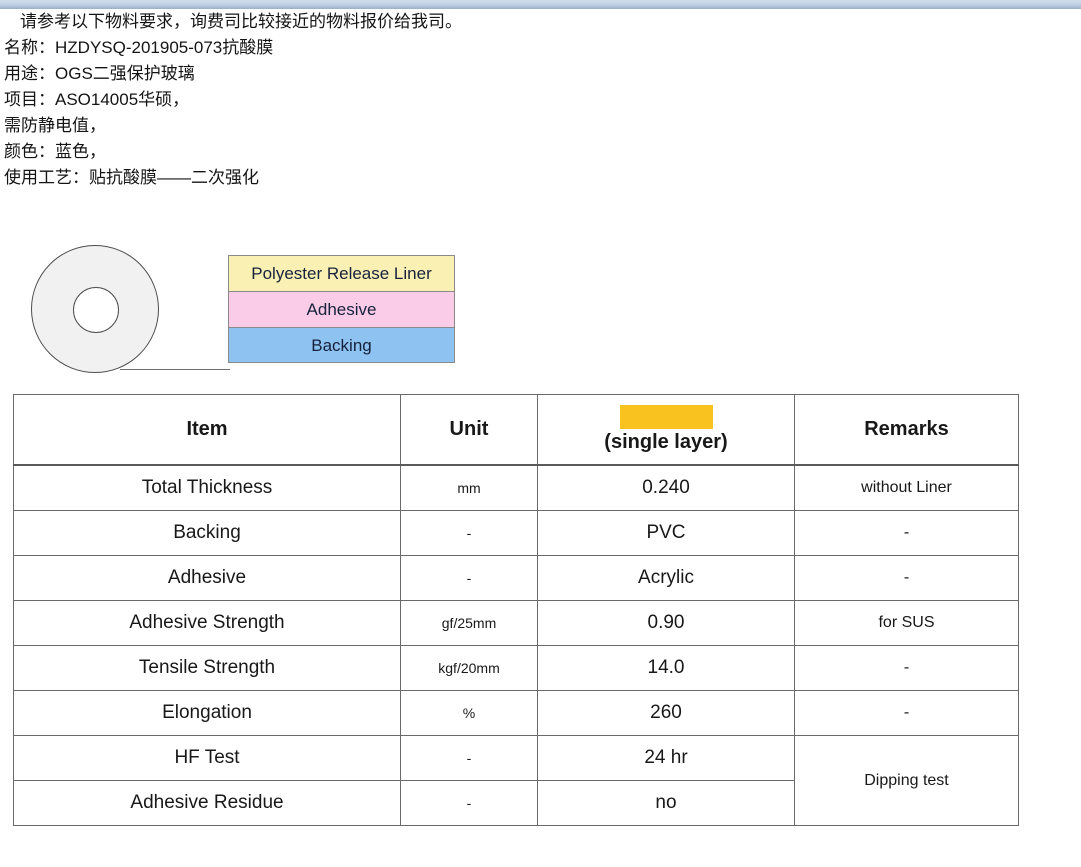  What do you see at coordinates (469, 430) in the screenshot?
I see `column-header-unit: Unit` at bounding box center [469, 430].